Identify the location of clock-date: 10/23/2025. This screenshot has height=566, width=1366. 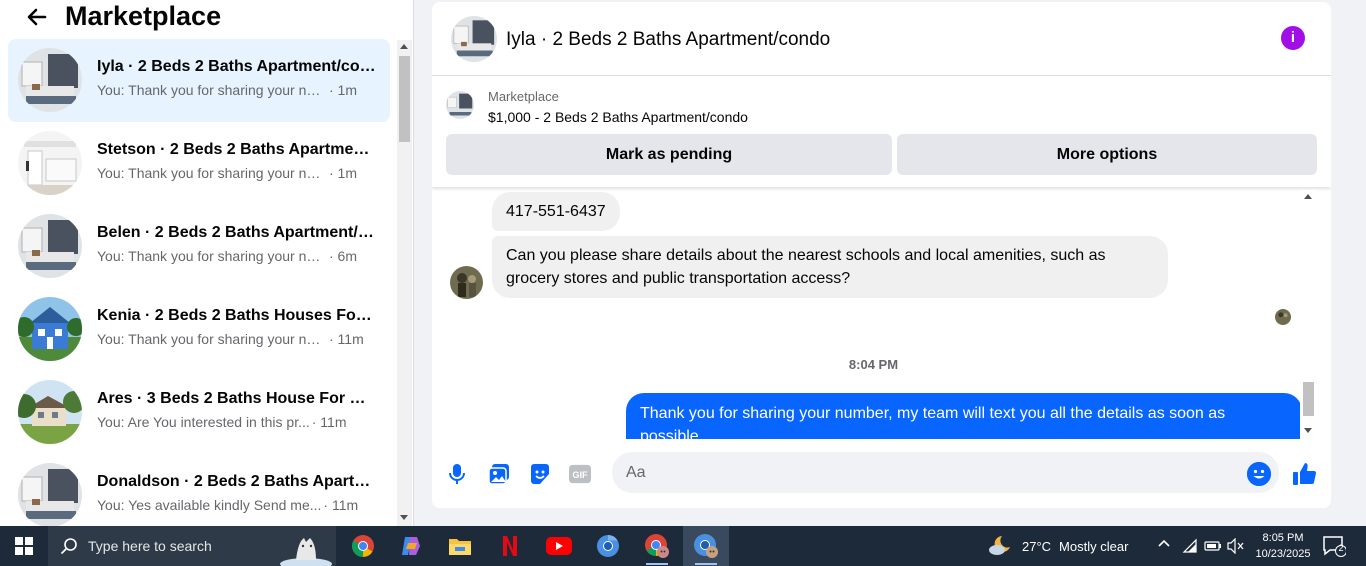
(1283, 554).